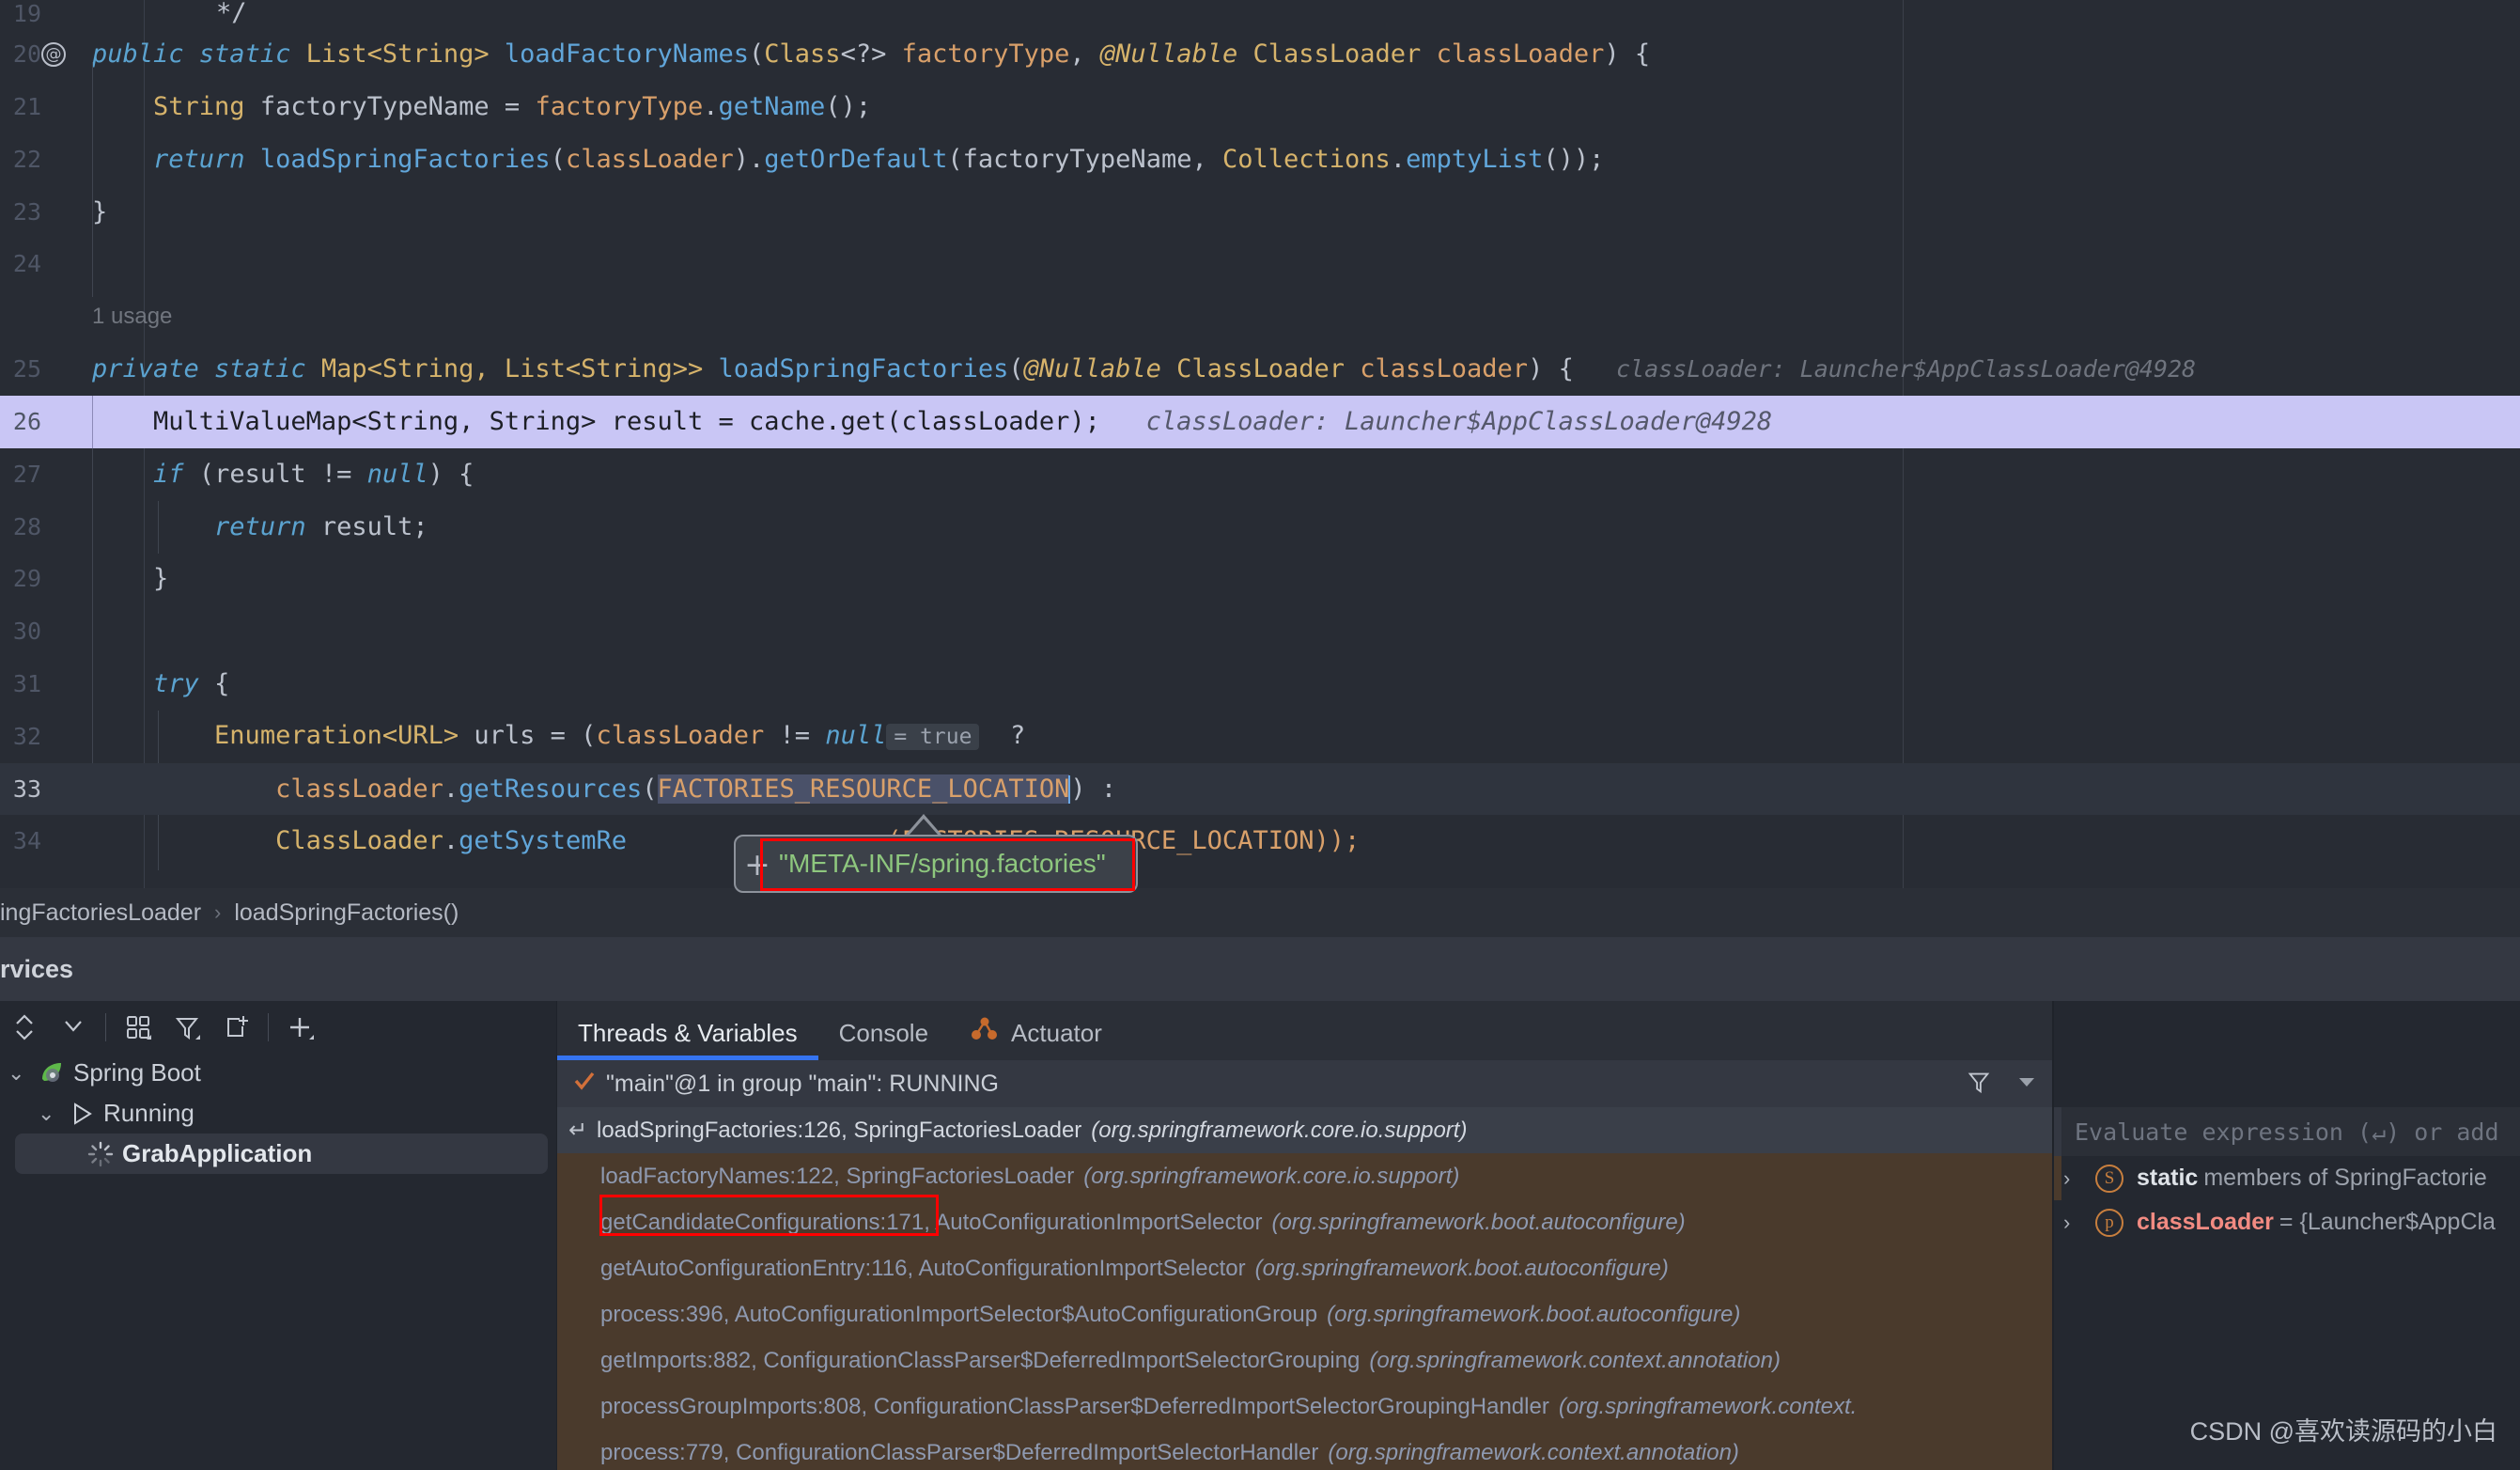 This screenshot has height=1470, width=2520. What do you see at coordinates (346, 913) in the screenshot?
I see `breadcrumb-item-method: loadSpringFactories()` at bounding box center [346, 913].